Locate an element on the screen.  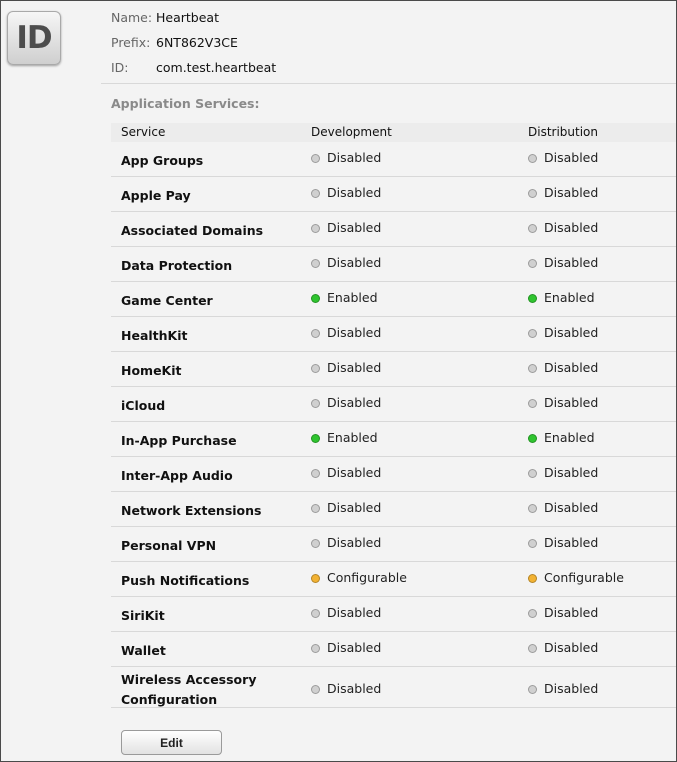
table-row: HealthKit Disabled Disabled is located at coordinates (393, 334).